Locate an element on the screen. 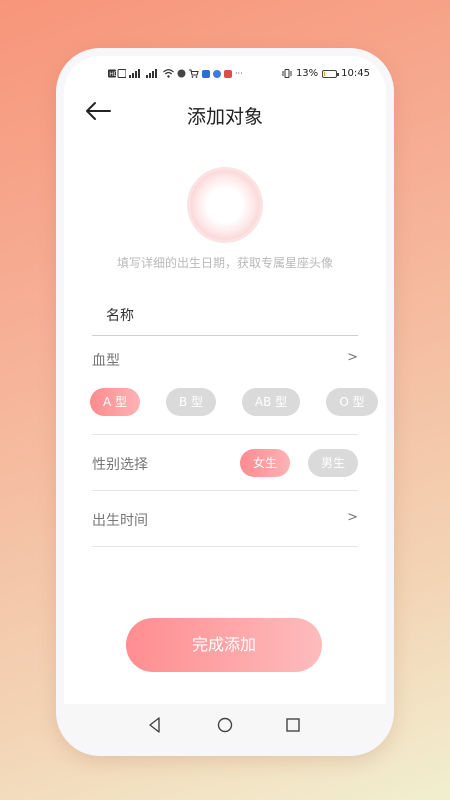 This screenshot has height=800, width=450. status-icons-right: 13% 10:45 is located at coordinates (326, 73).